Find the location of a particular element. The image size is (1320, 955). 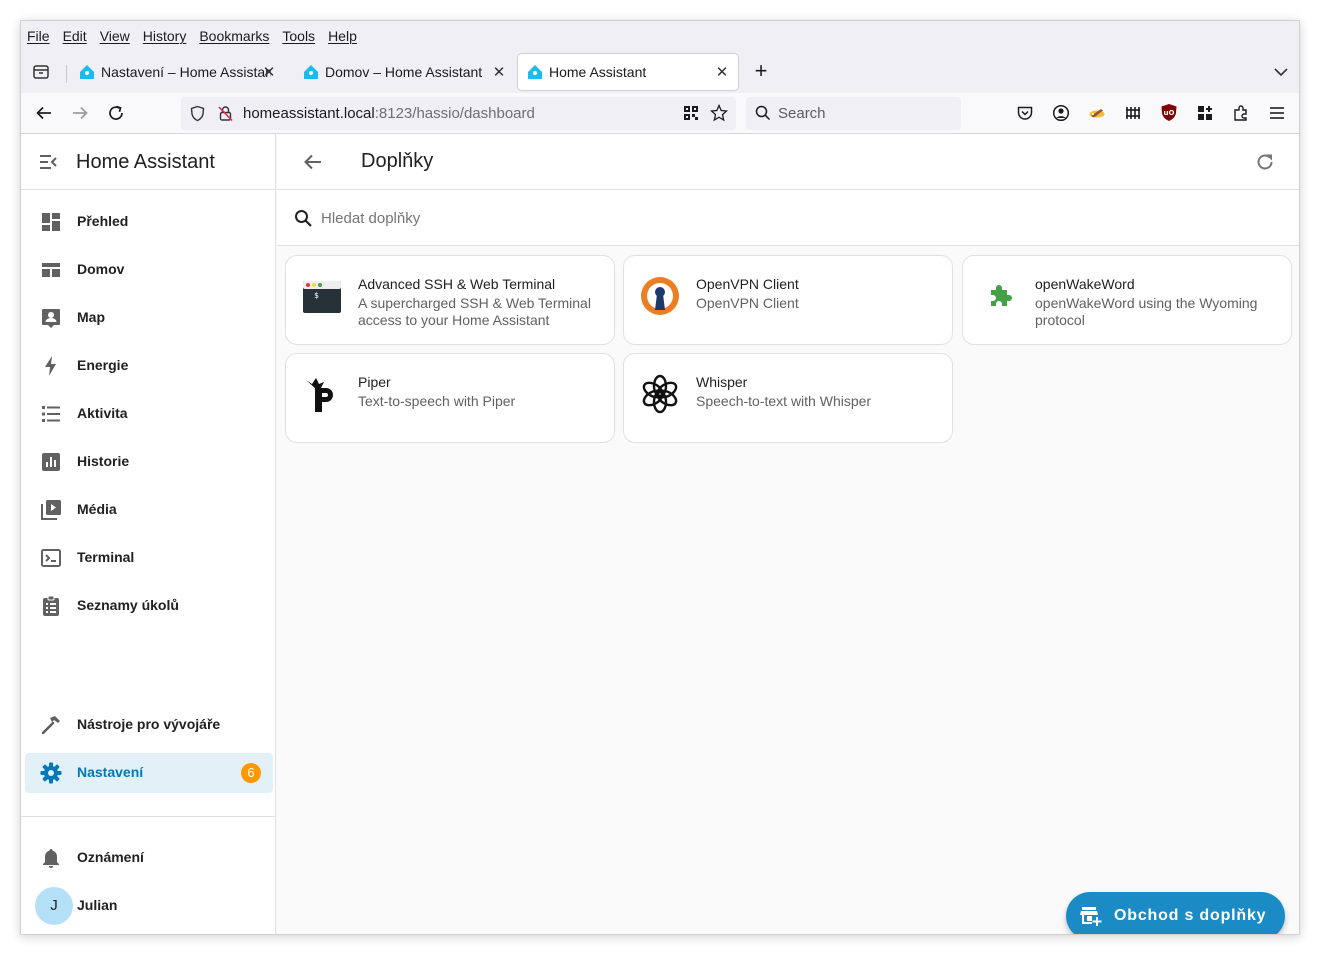

menu-tools: Tools is located at coordinates (298, 36).